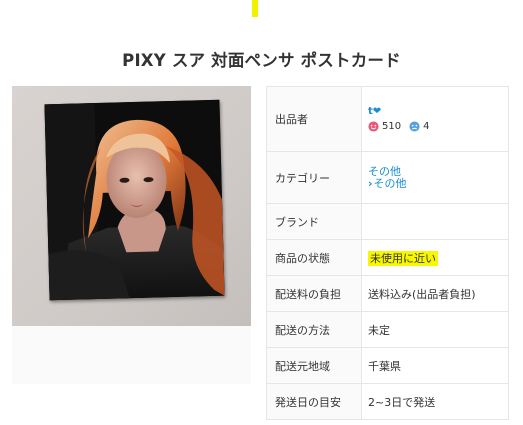  I want to click on detail-row-shipping-method: 配送の方法 未定, so click(387, 329).